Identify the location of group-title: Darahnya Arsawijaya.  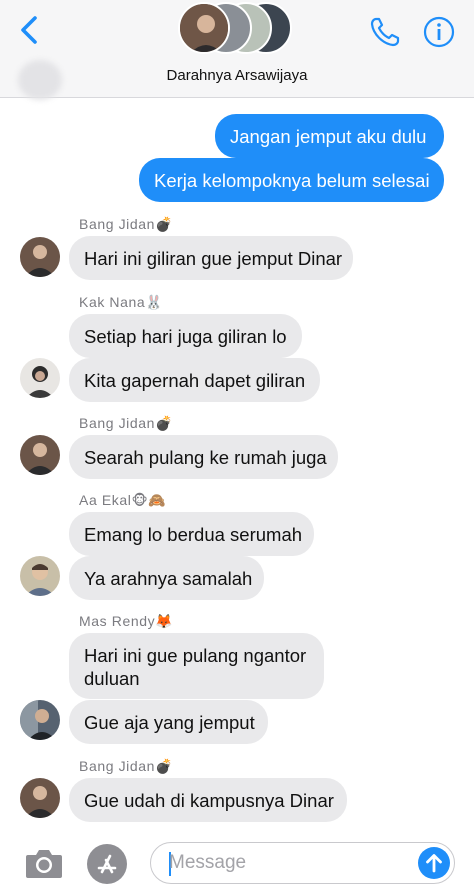
(237, 75).